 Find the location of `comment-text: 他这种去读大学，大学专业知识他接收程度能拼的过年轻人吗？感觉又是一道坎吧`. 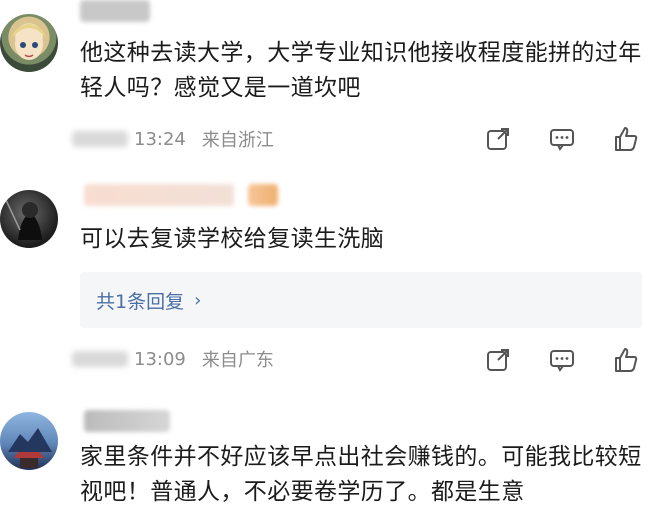

comment-text: 他这种去读大学，大学专业知识他接收程度能拼的过年轻人吗？感觉又是一道坎吧 is located at coordinates (361, 70).